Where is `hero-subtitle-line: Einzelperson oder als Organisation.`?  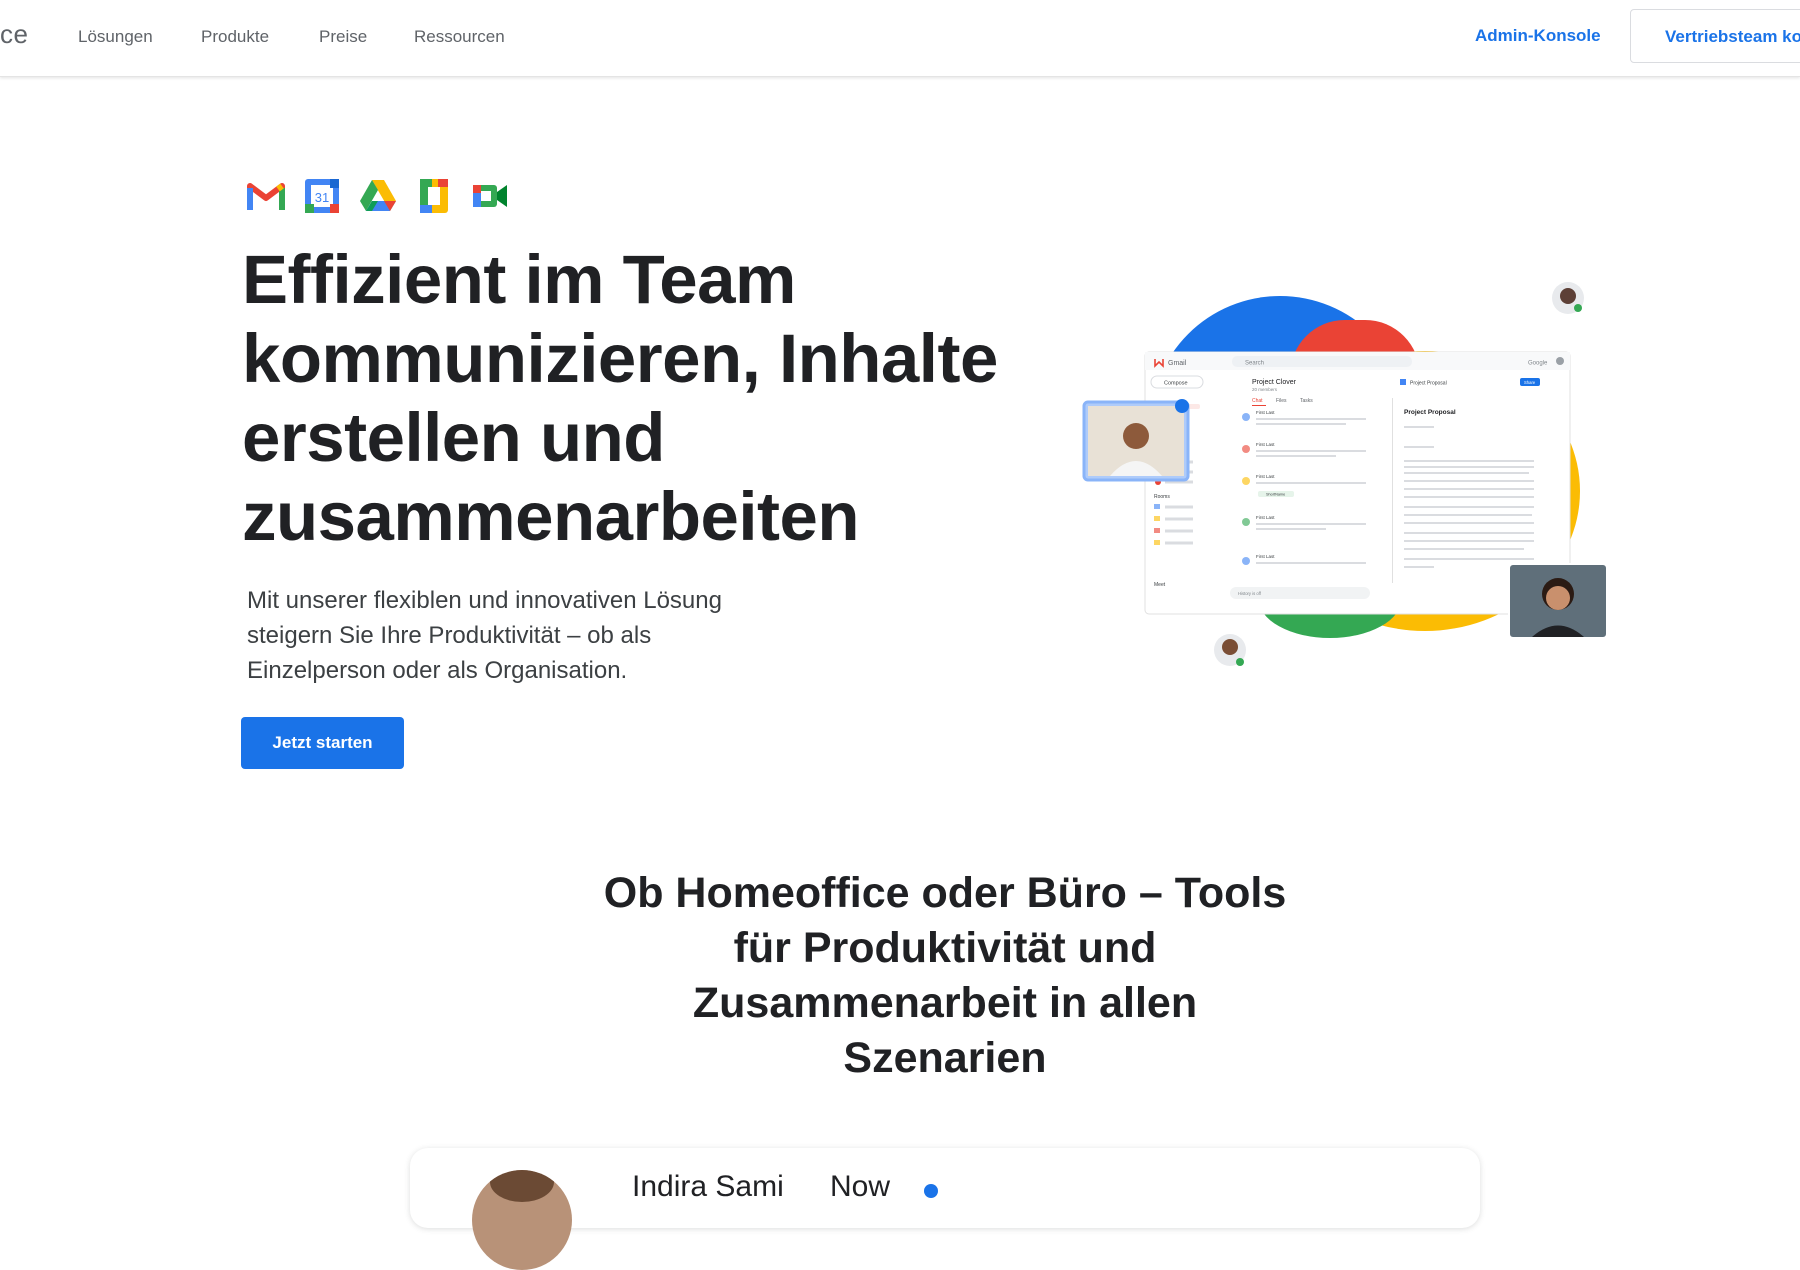 hero-subtitle-line: Einzelperson oder als Organisation. is located at coordinates (437, 670).